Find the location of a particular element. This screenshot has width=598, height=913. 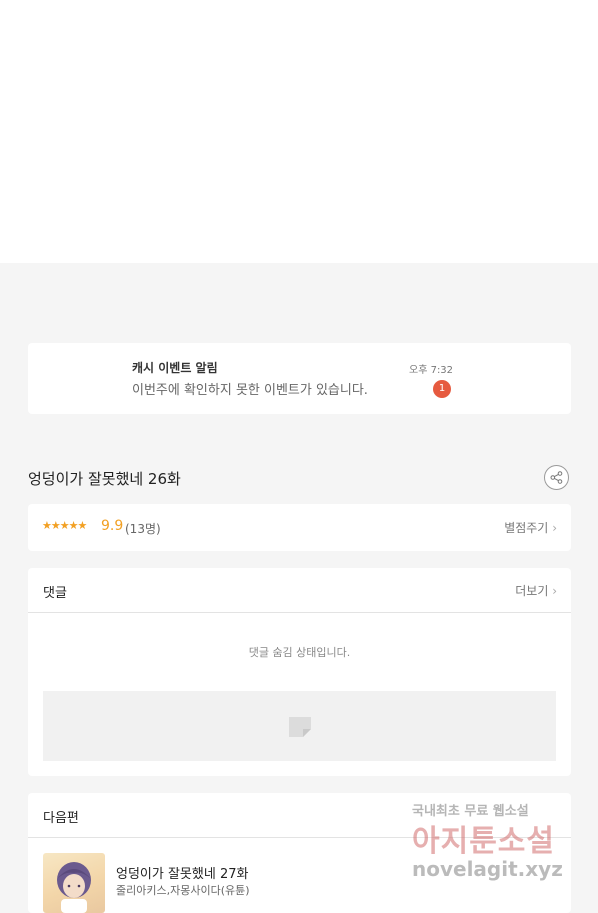

rating-score: 9.9 is located at coordinates (112, 526).